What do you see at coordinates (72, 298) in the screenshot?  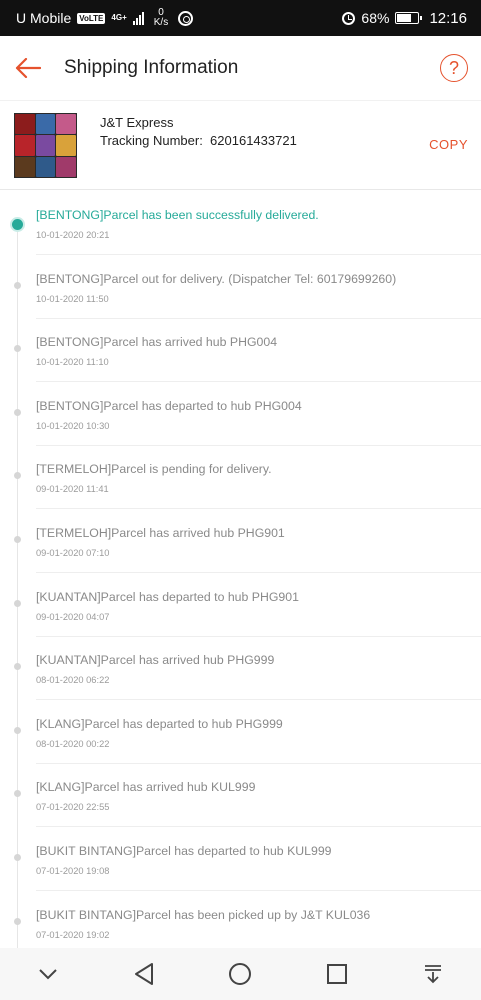 I see `event-timestamp: 10-01-2020 11:50` at bounding box center [72, 298].